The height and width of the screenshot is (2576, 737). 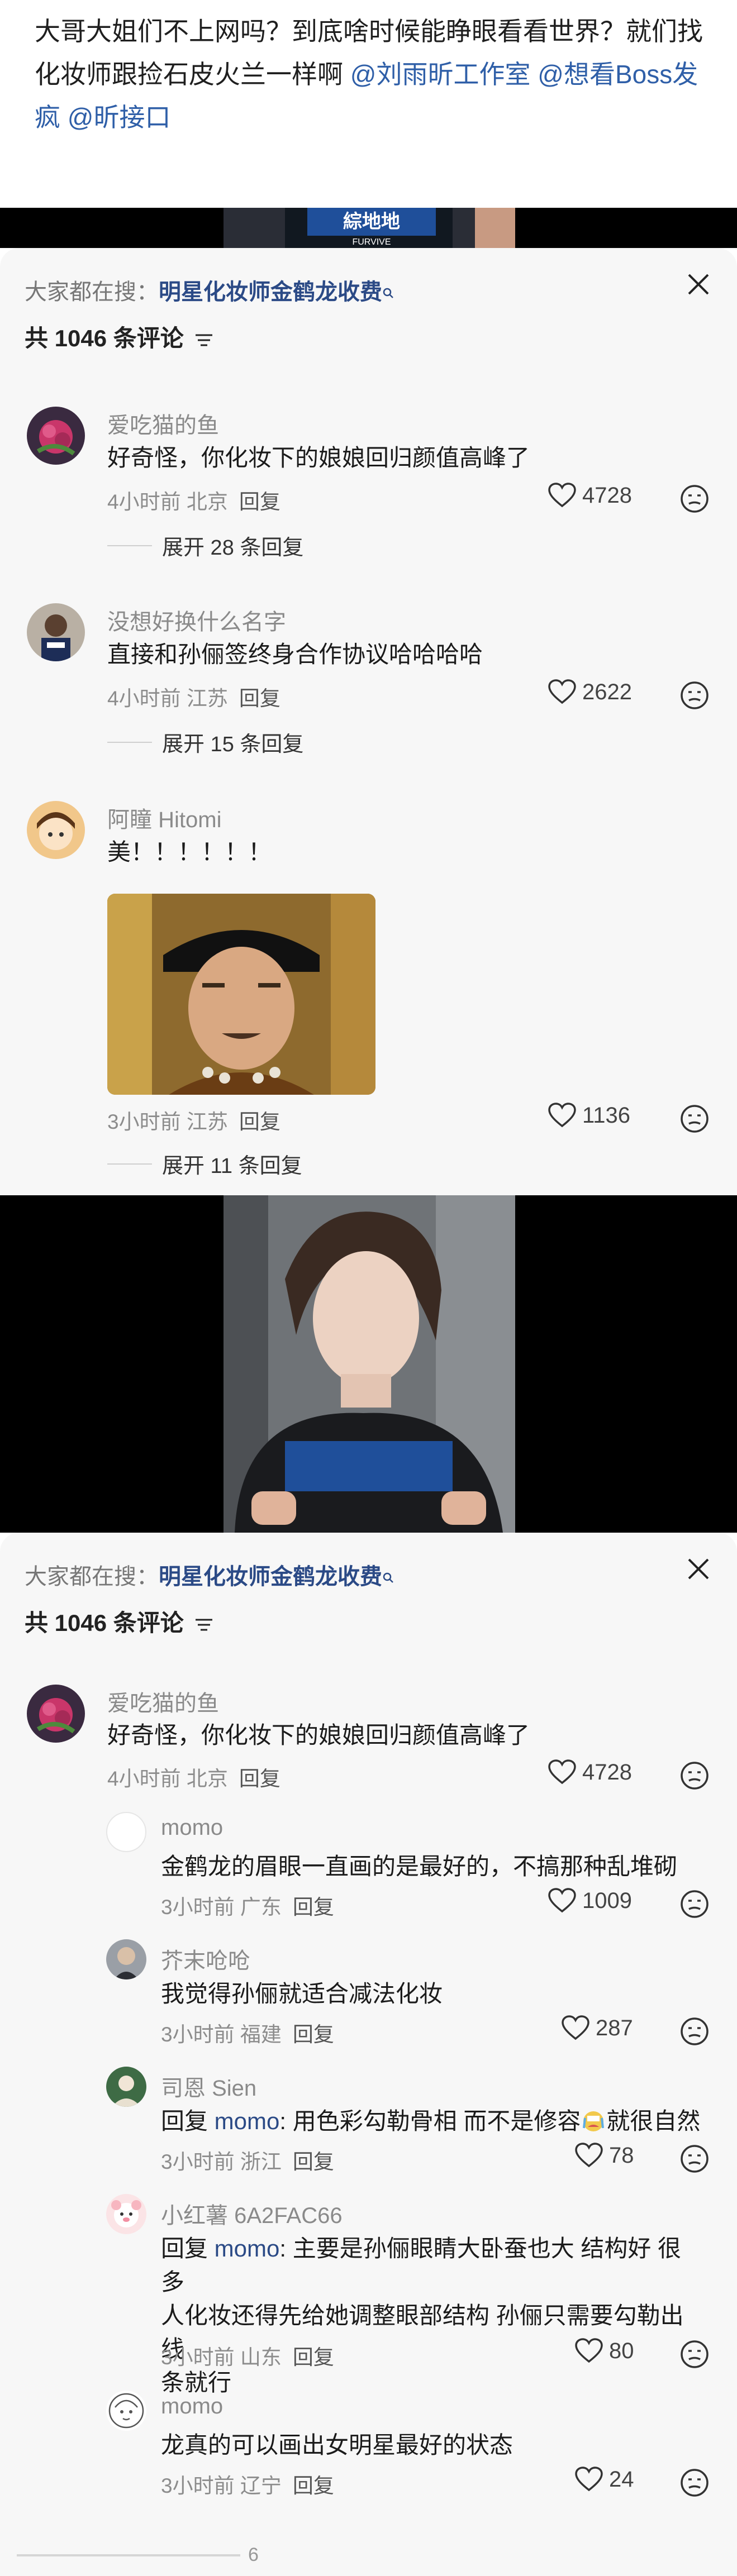 I want to click on expand-replies: 展开 11 条回复, so click(x=204, y=1163).